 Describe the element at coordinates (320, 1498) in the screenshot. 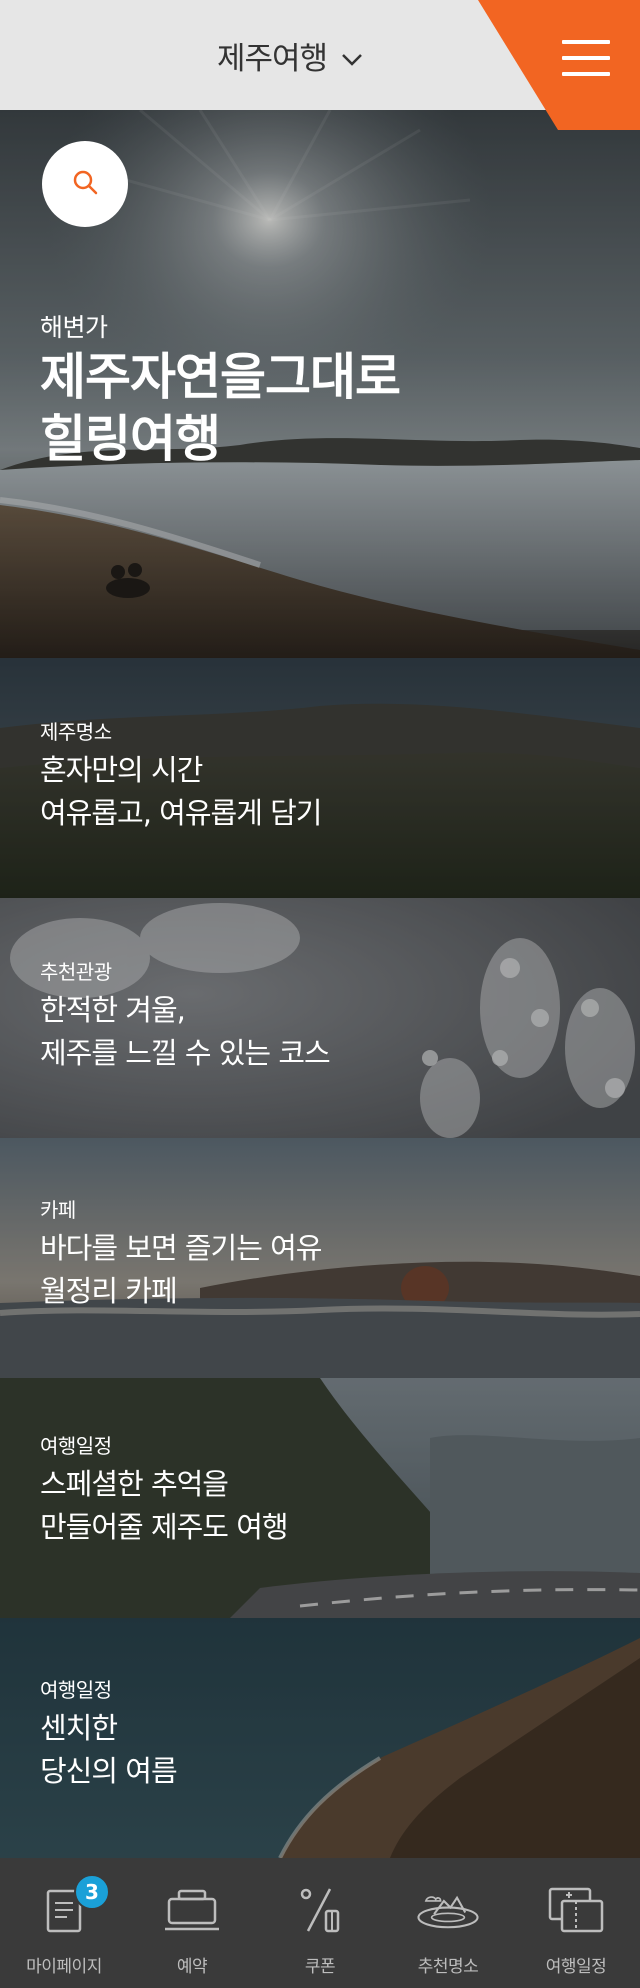

I see `card-travel-plan-road: 여행일정 스페셜한 추억을 만들어줄 제주도 여행` at that location.